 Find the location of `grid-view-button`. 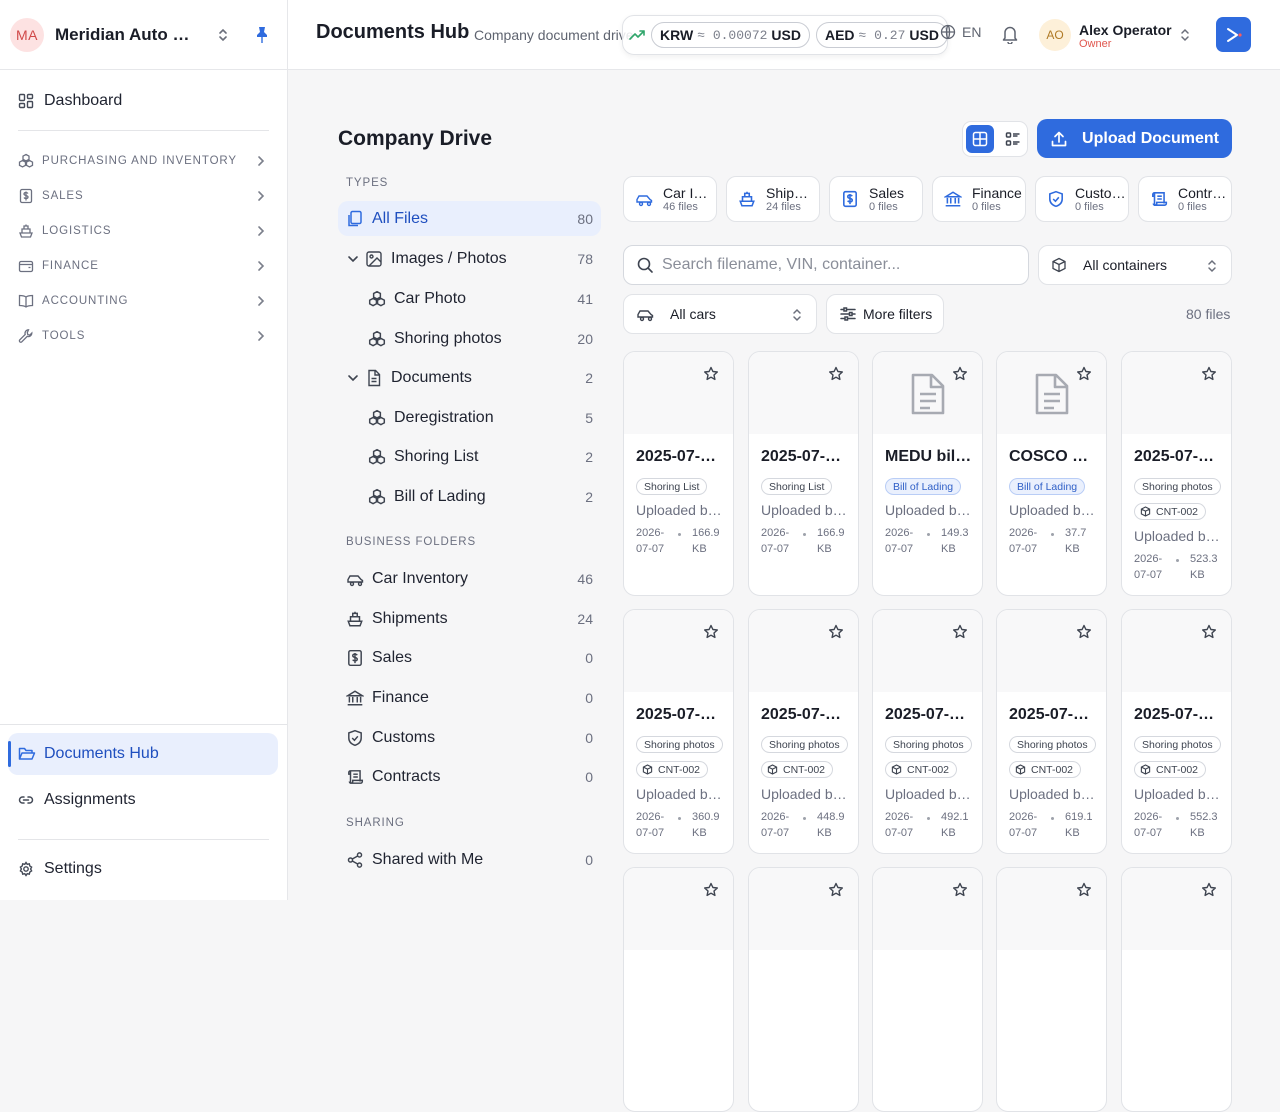

grid-view-button is located at coordinates (980, 139).